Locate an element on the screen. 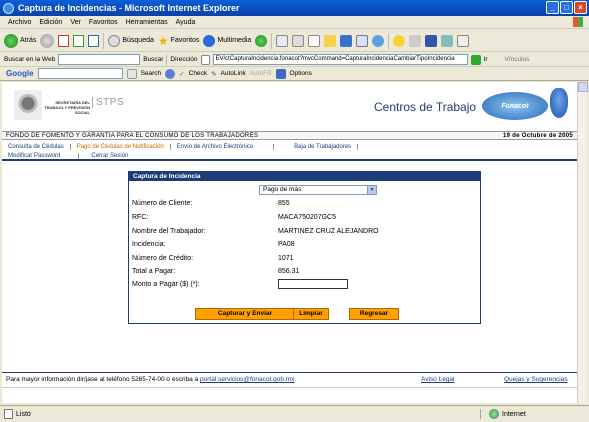 This screenshot has height=422, width=589. field-label: Nombre del Trabajador: is located at coordinates (169, 231).